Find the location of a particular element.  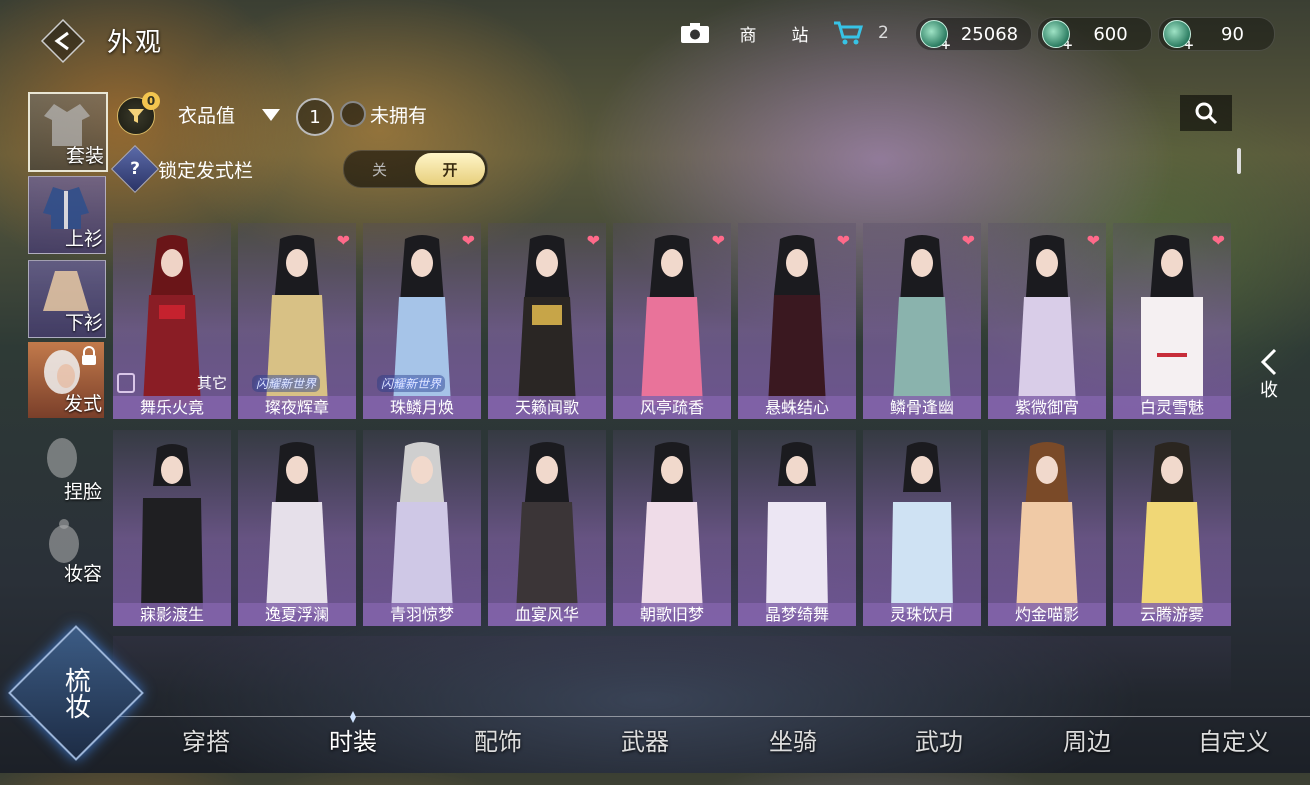

outfit-card: ❤ 风亭疏香 is located at coordinates (672, 321).